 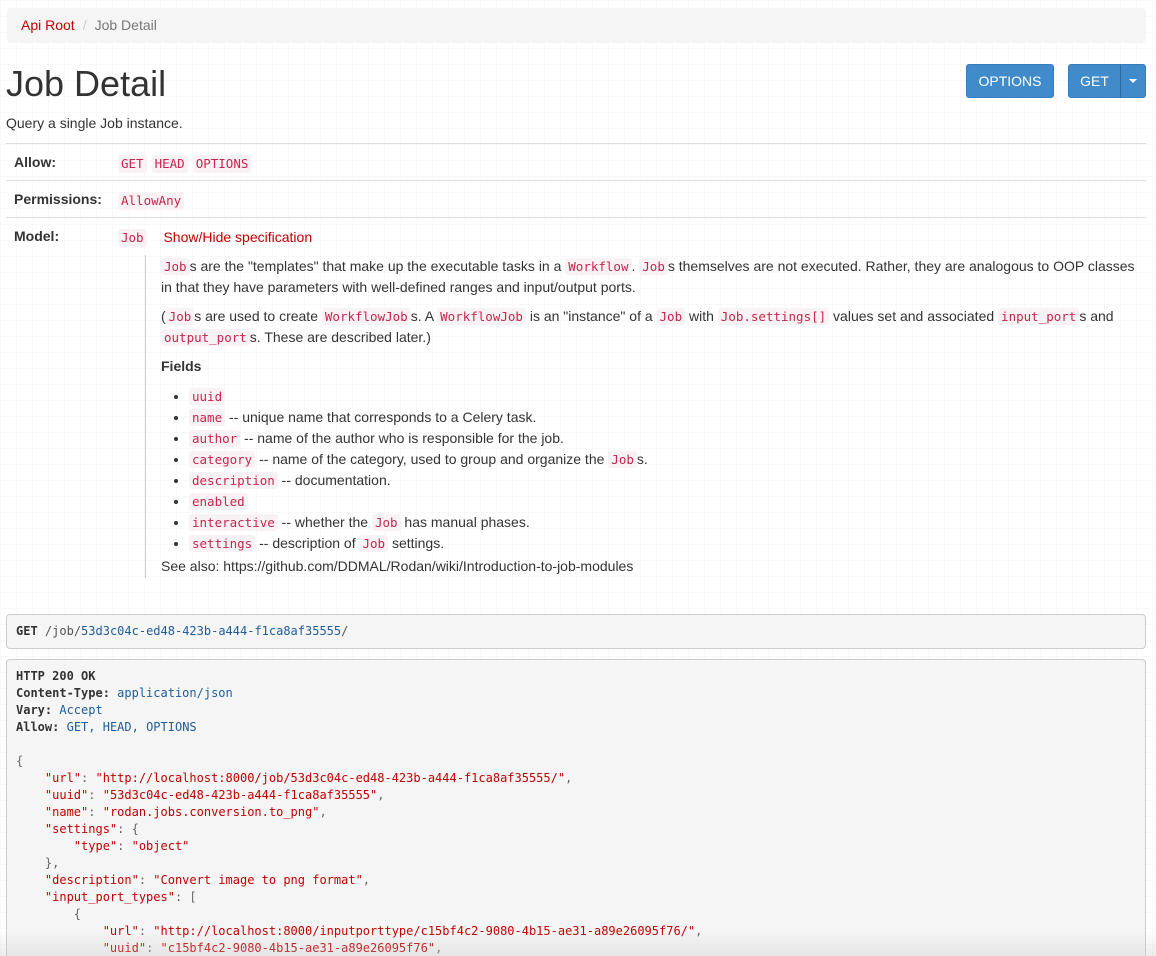 I want to click on permissions-list: AllowAny, so click(x=153, y=200).